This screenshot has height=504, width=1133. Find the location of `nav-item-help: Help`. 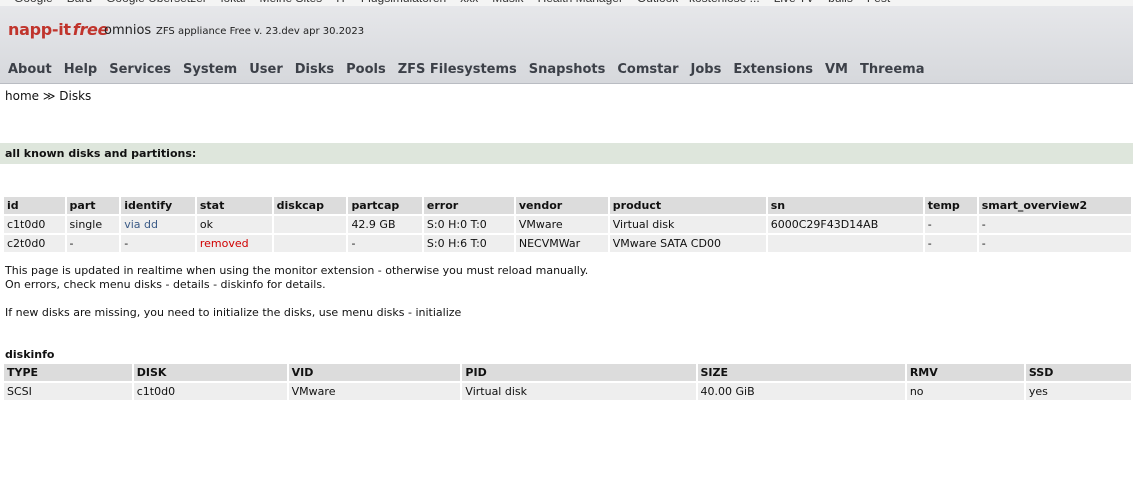

nav-item-help: Help is located at coordinates (80, 72).